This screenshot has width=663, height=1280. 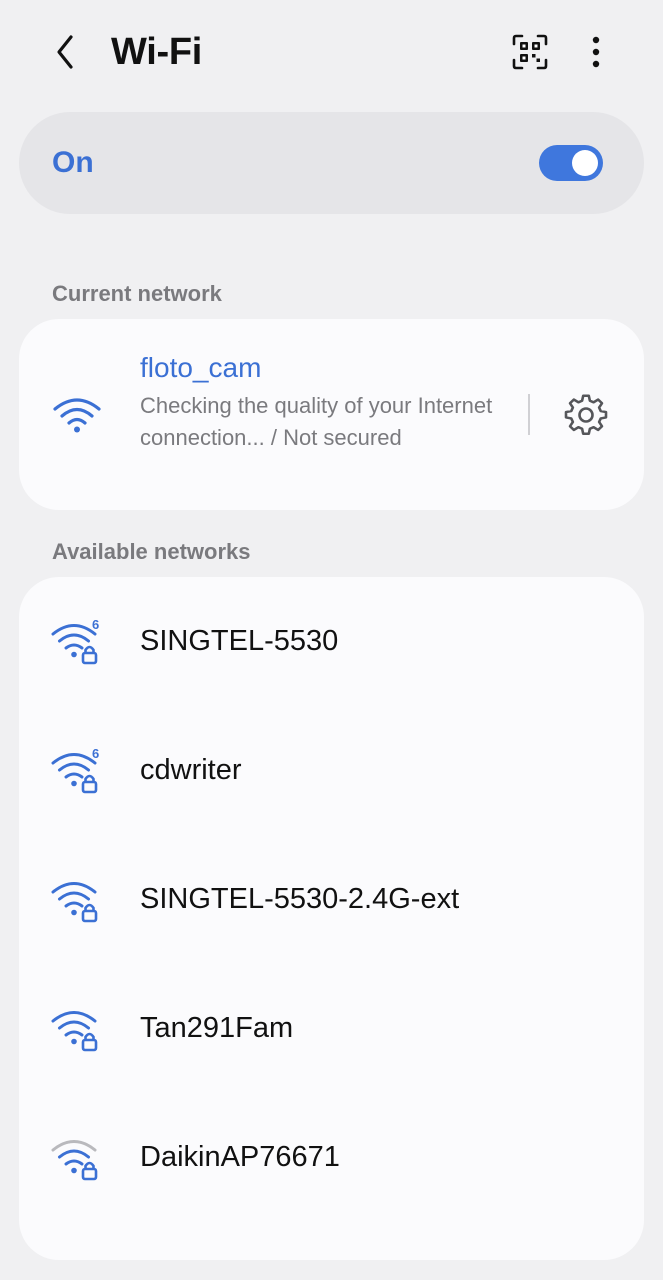 I want to click on page-title: Wi-Fi, so click(x=157, y=52).